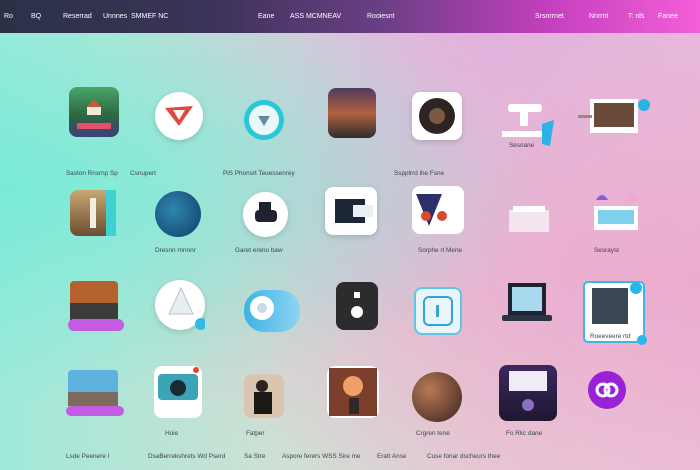 The image size is (700, 470). Describe the element at coordinates (272, 311) in the screenshot. I see `toggle-icon` at that location.